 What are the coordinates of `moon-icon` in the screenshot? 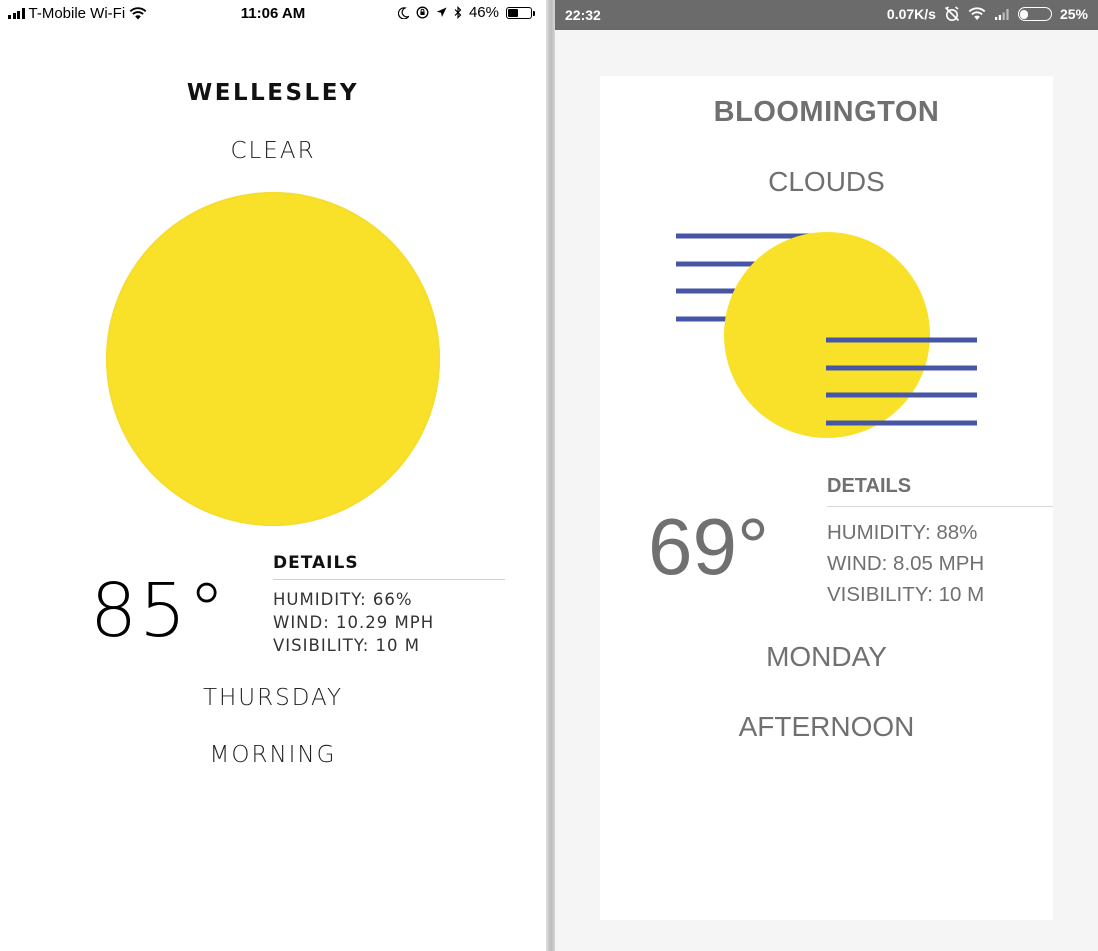 It's located at (403, 12).